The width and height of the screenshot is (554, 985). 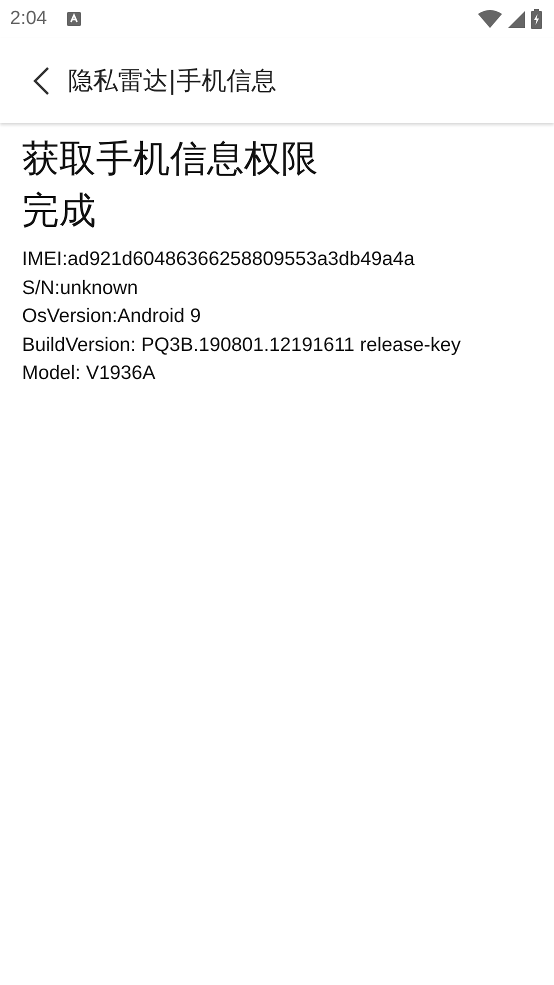 I want to click on info-line: BuildVersion: PQ3B.190801.12191611 release-key, so click(x=242, y=345).